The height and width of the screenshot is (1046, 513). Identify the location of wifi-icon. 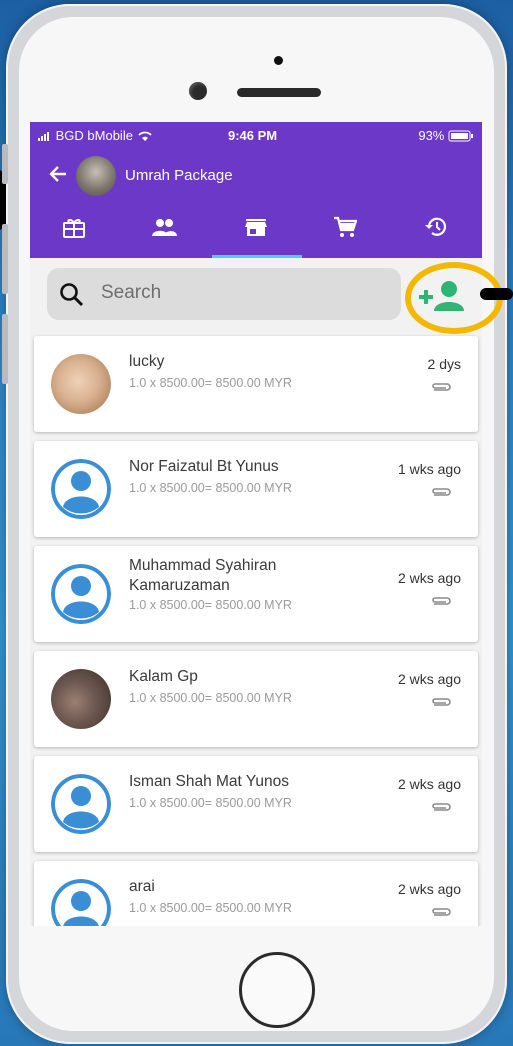
(144, 136).